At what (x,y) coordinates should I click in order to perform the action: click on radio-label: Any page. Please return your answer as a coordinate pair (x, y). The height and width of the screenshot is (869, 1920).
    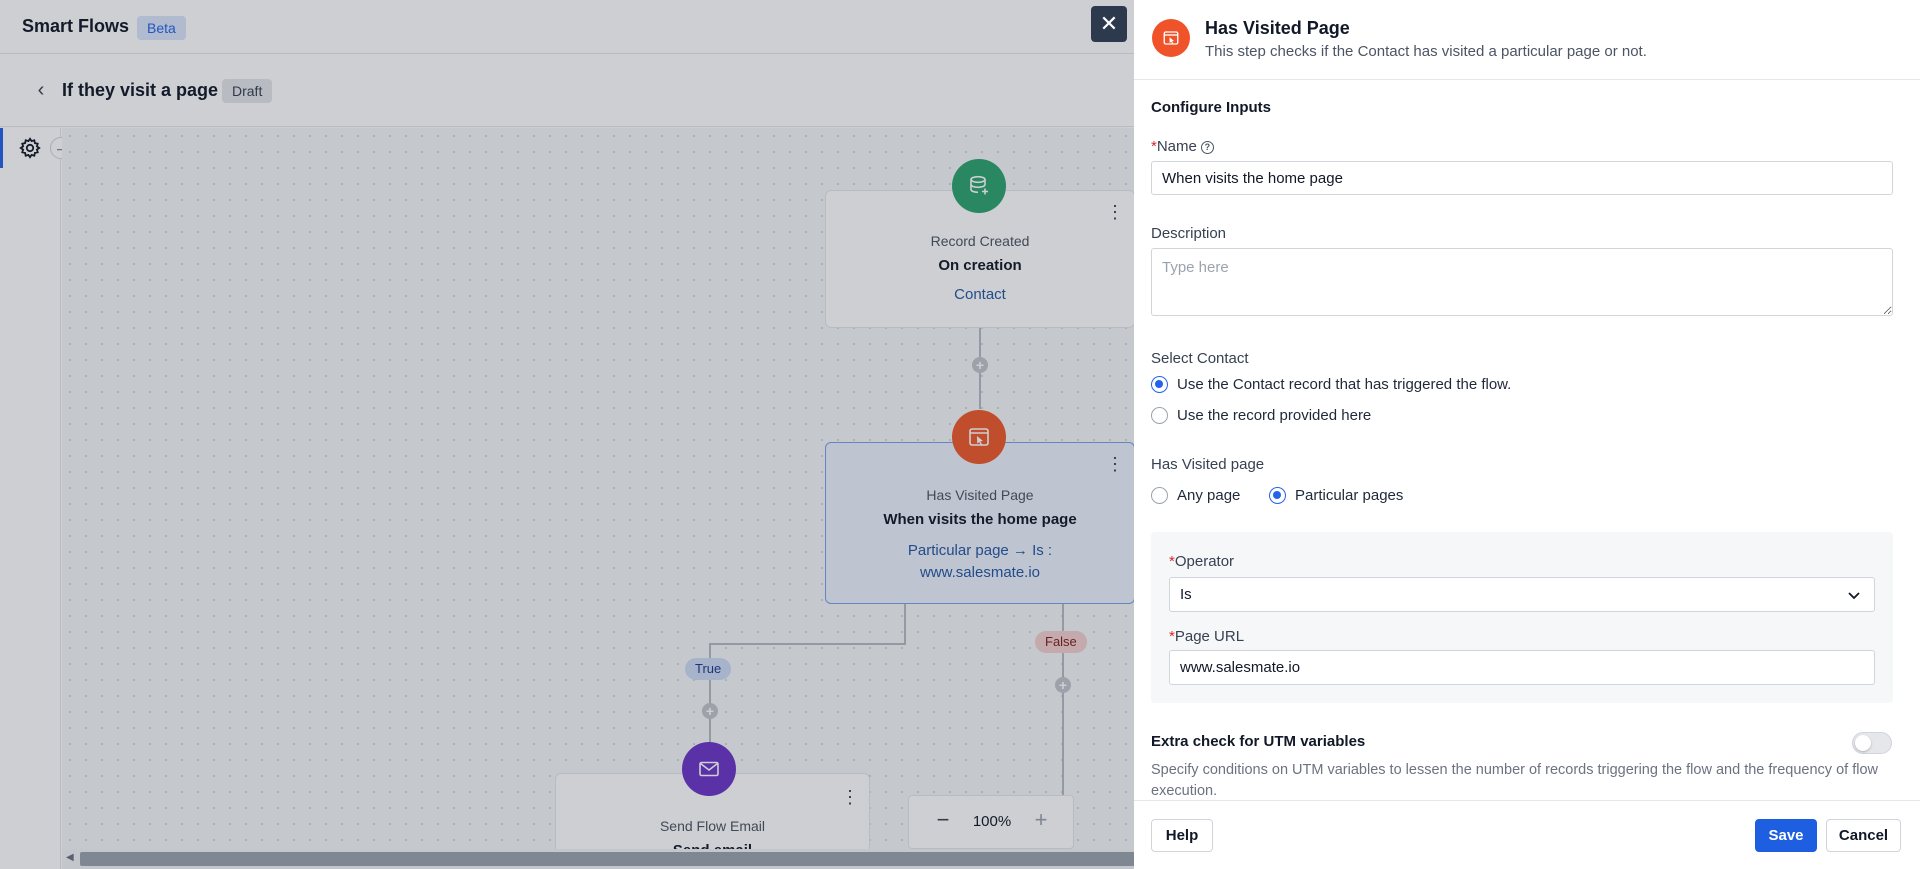
    Looking at the image, I should click on (1209, 495).